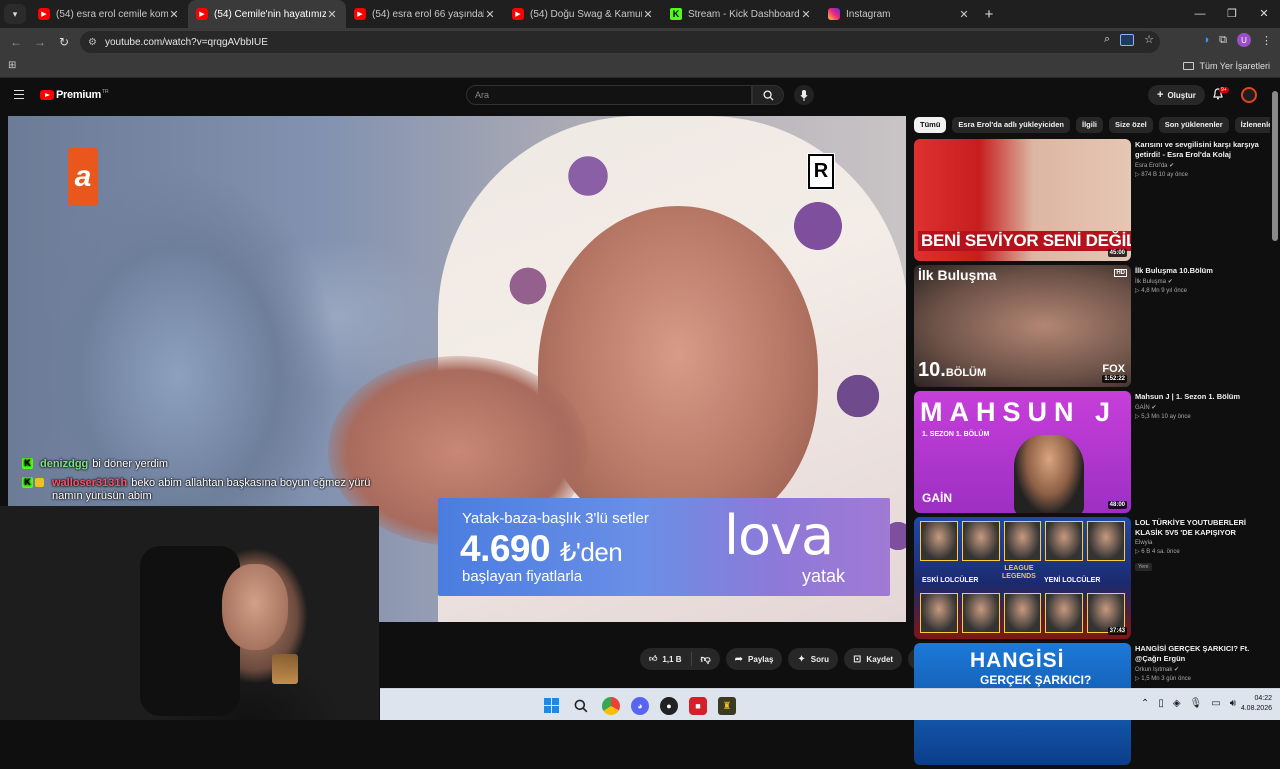 This screenshot has height=769, width=1280. What do you see at coordinates (698, 706) in the screenshot?
I see `app-icon: ■` at bounding box center [698, 706].